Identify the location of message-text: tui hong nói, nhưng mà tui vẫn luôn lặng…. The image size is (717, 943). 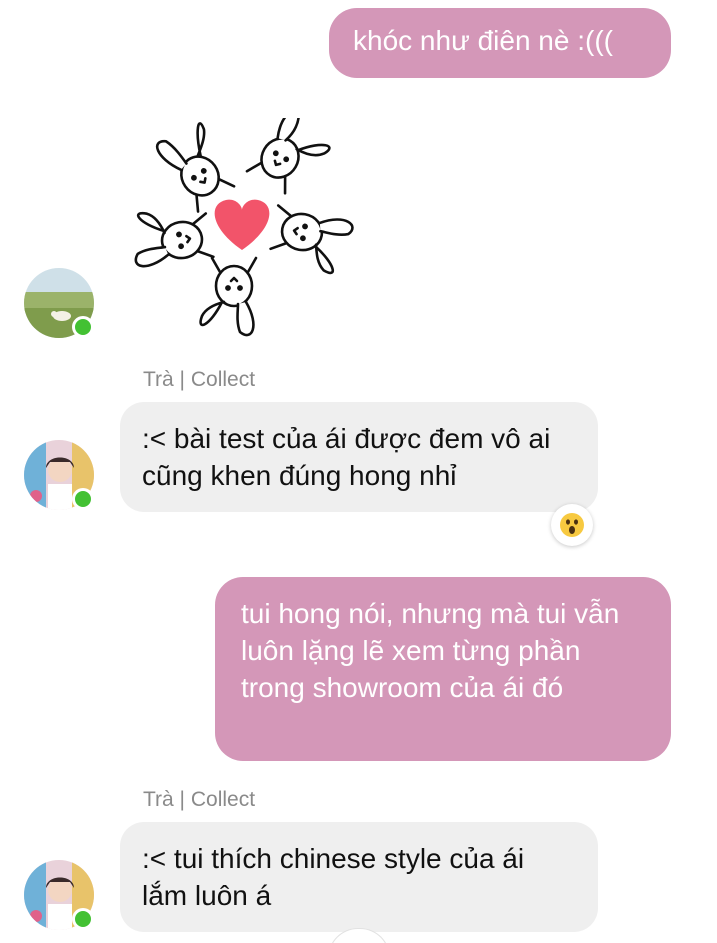
(430, 650).